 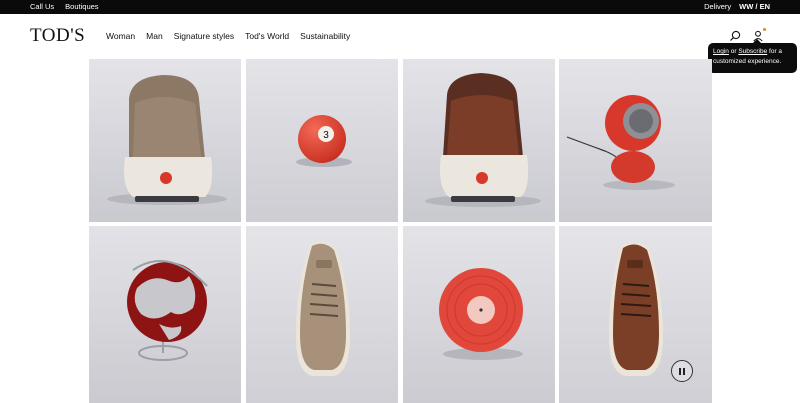 What do you see at coordinates (735, 36) in the screenshot?
I see `search-icon` at bounding box center [735, 36].